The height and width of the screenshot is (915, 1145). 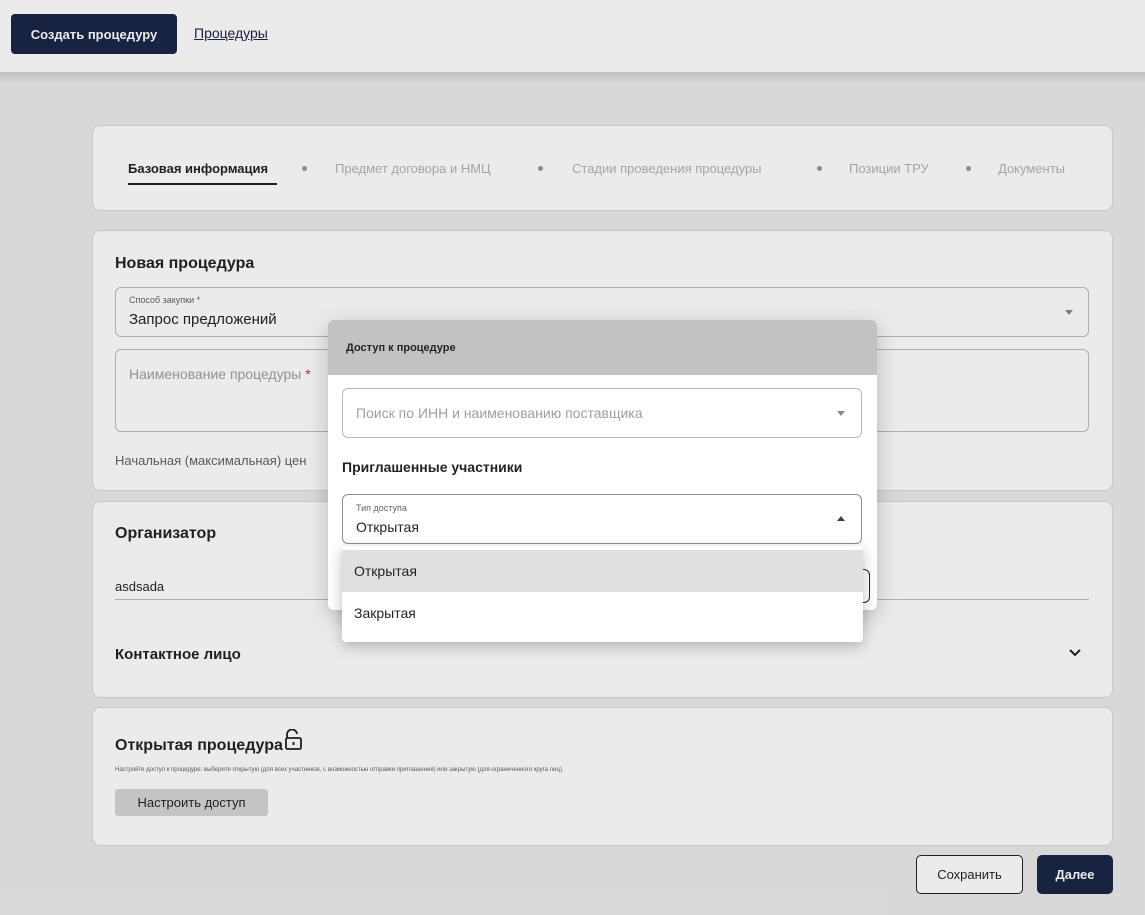 I want to click on access-type-dropdown: Открытая Закрытая, so click(x=602, y=594).